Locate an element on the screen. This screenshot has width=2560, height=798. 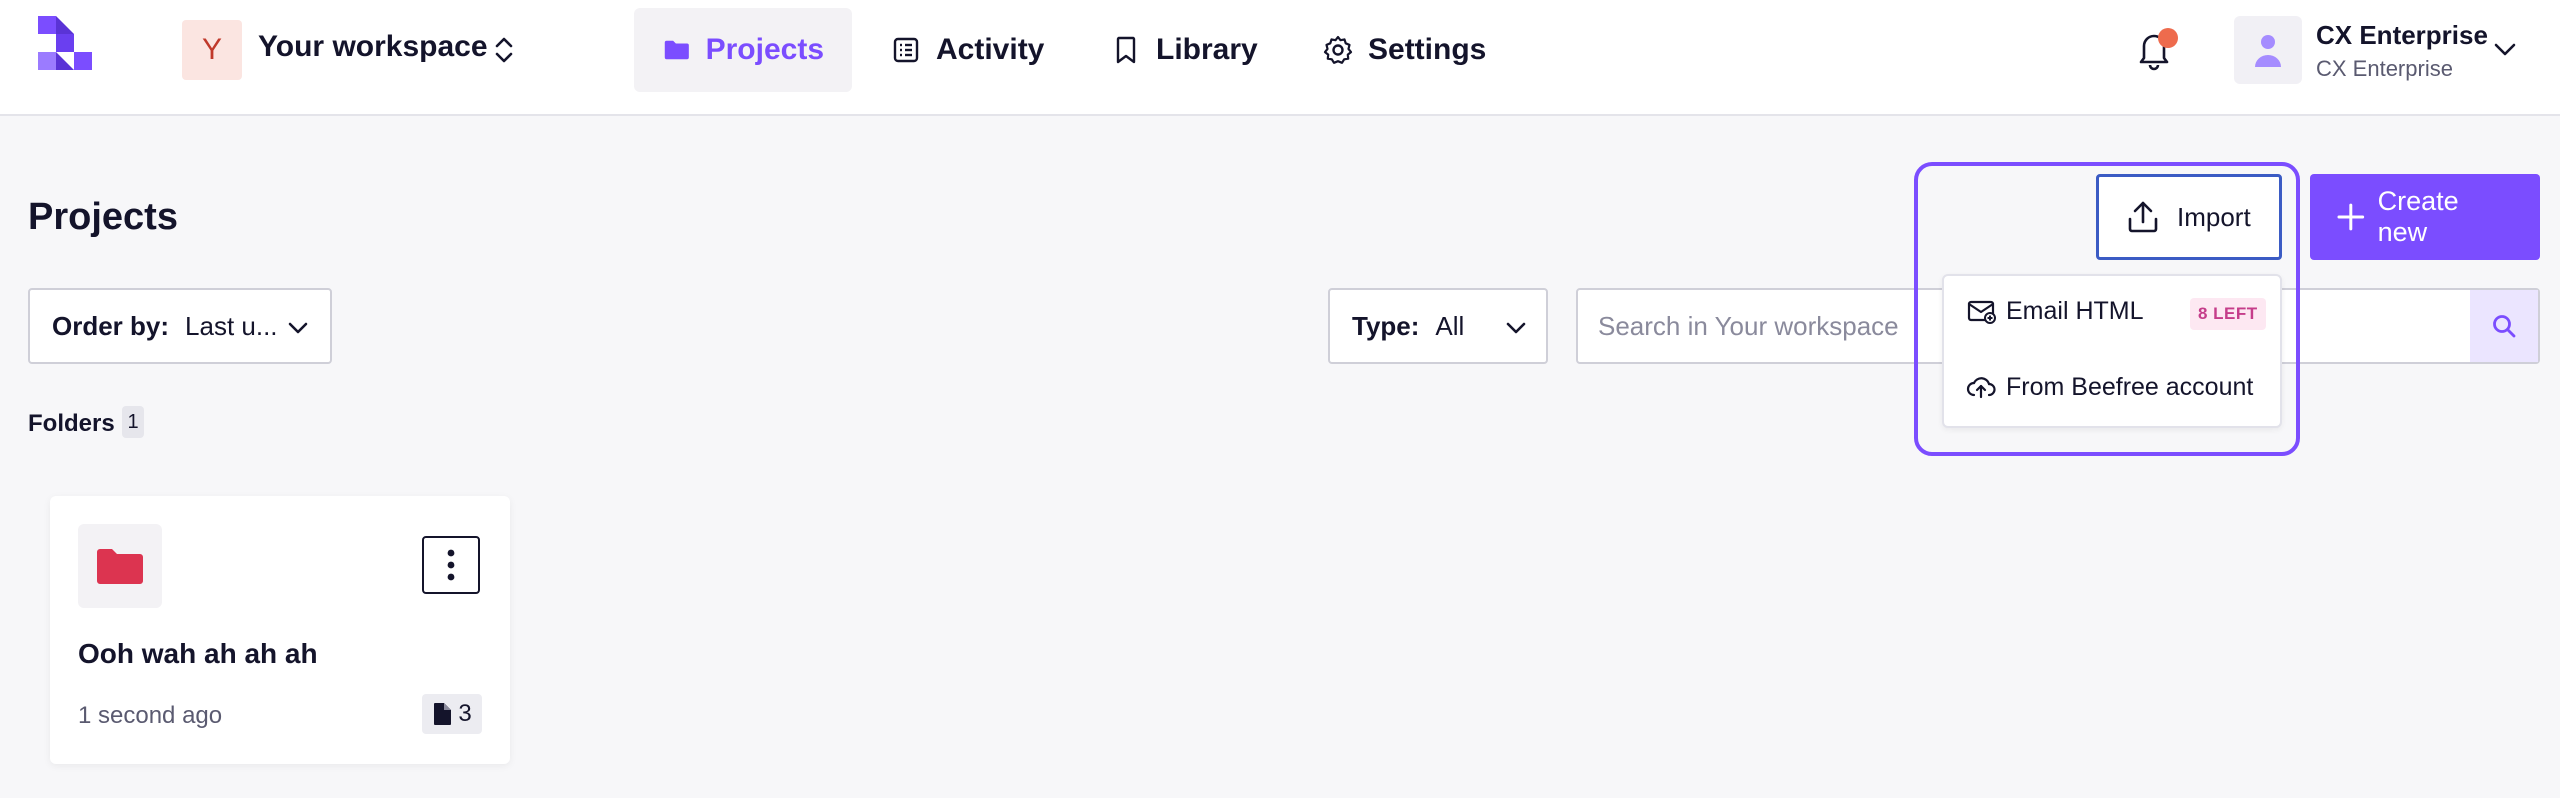
beefree-logo-icon is located at coordinates (64, 47).